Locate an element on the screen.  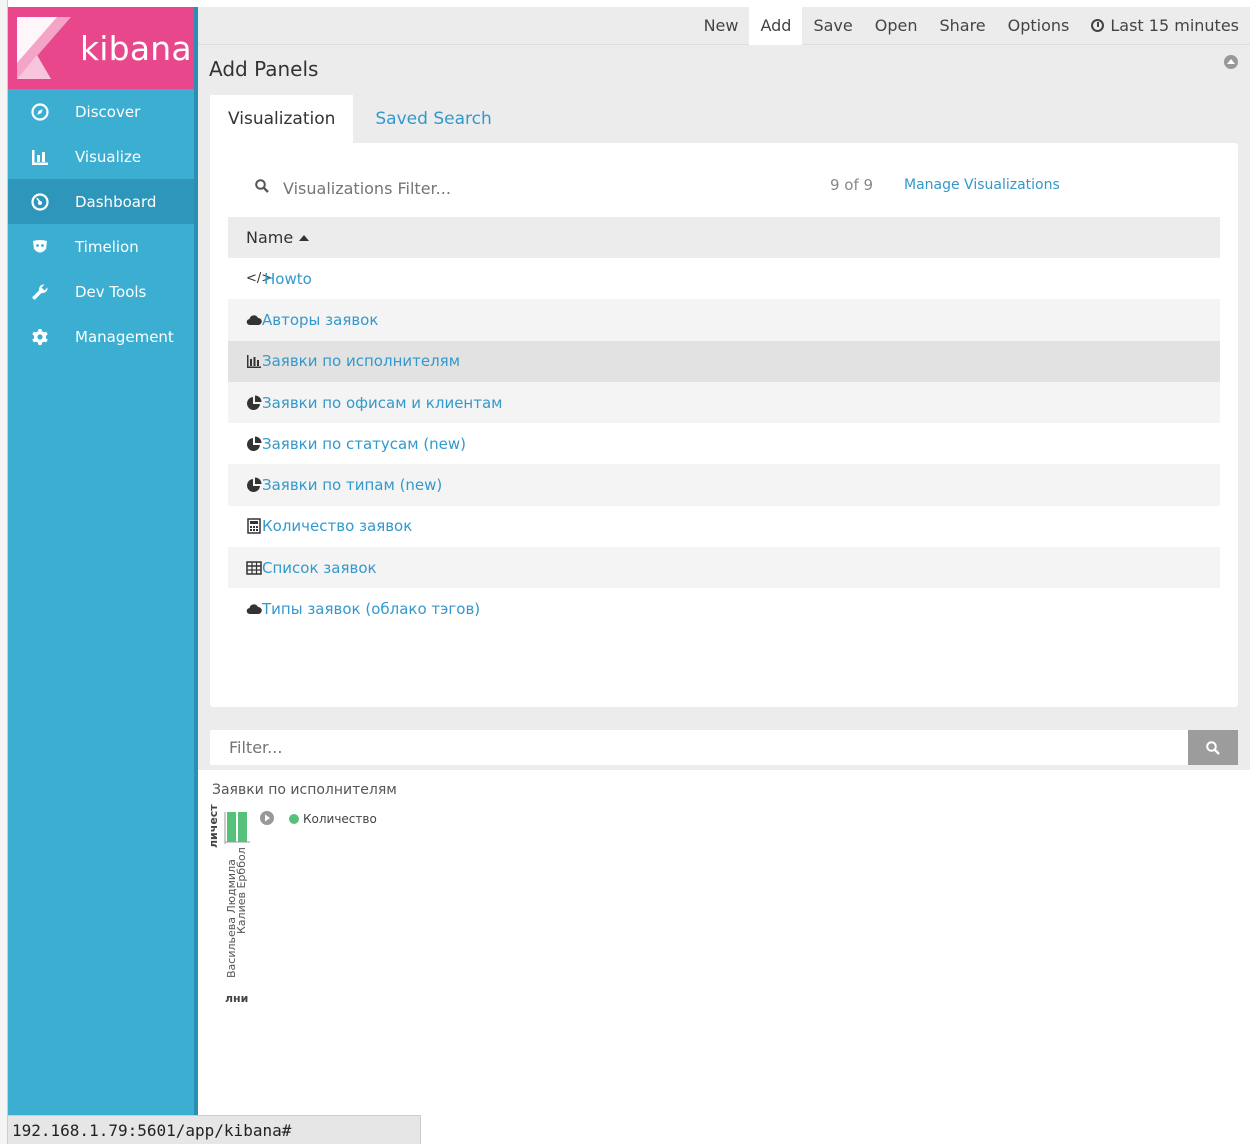
list-item-label: Заявки по офисам и клиентам is located at coordinates (382, 402).